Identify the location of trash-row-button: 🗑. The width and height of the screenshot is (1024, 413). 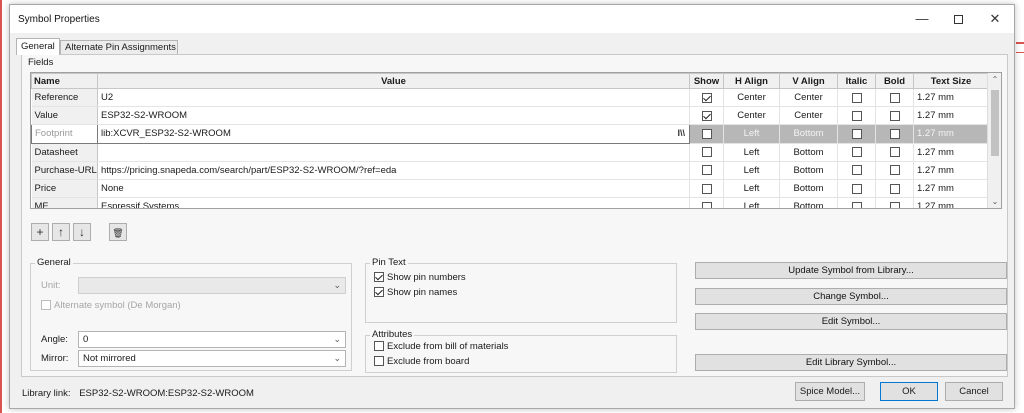
(118, 232).